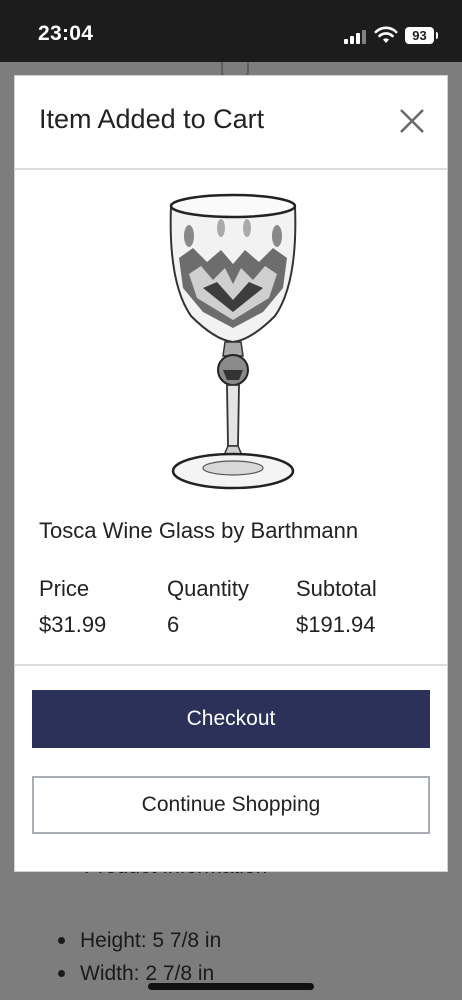 This screenshot has width=462, height=1000. Describe the element at coordinates (66, 33) in the screenshot. I see `status-time: 23:04` at that location.